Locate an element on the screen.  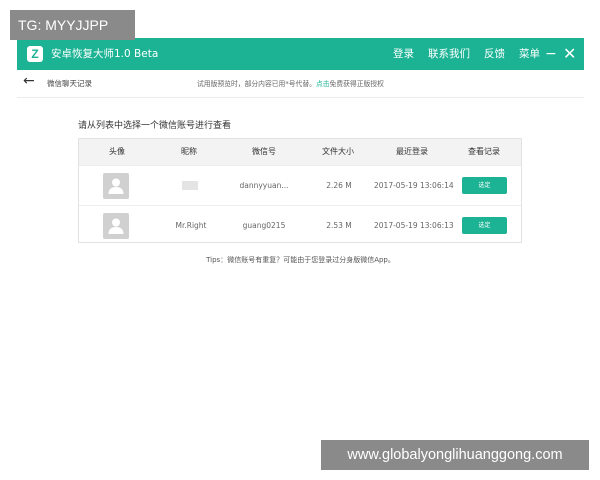
menu-login: 登录 is located at coordinates (403, 54).